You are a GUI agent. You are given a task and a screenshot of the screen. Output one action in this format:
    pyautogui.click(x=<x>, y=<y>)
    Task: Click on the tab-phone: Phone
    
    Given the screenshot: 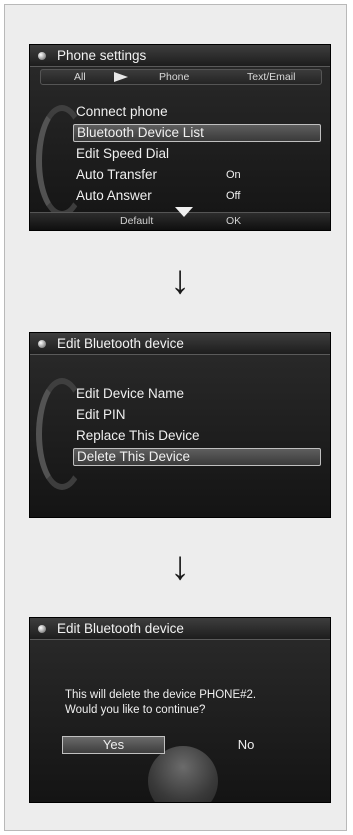 What is the action you would take?
    pyautogui.click(x=174, y=77)
    